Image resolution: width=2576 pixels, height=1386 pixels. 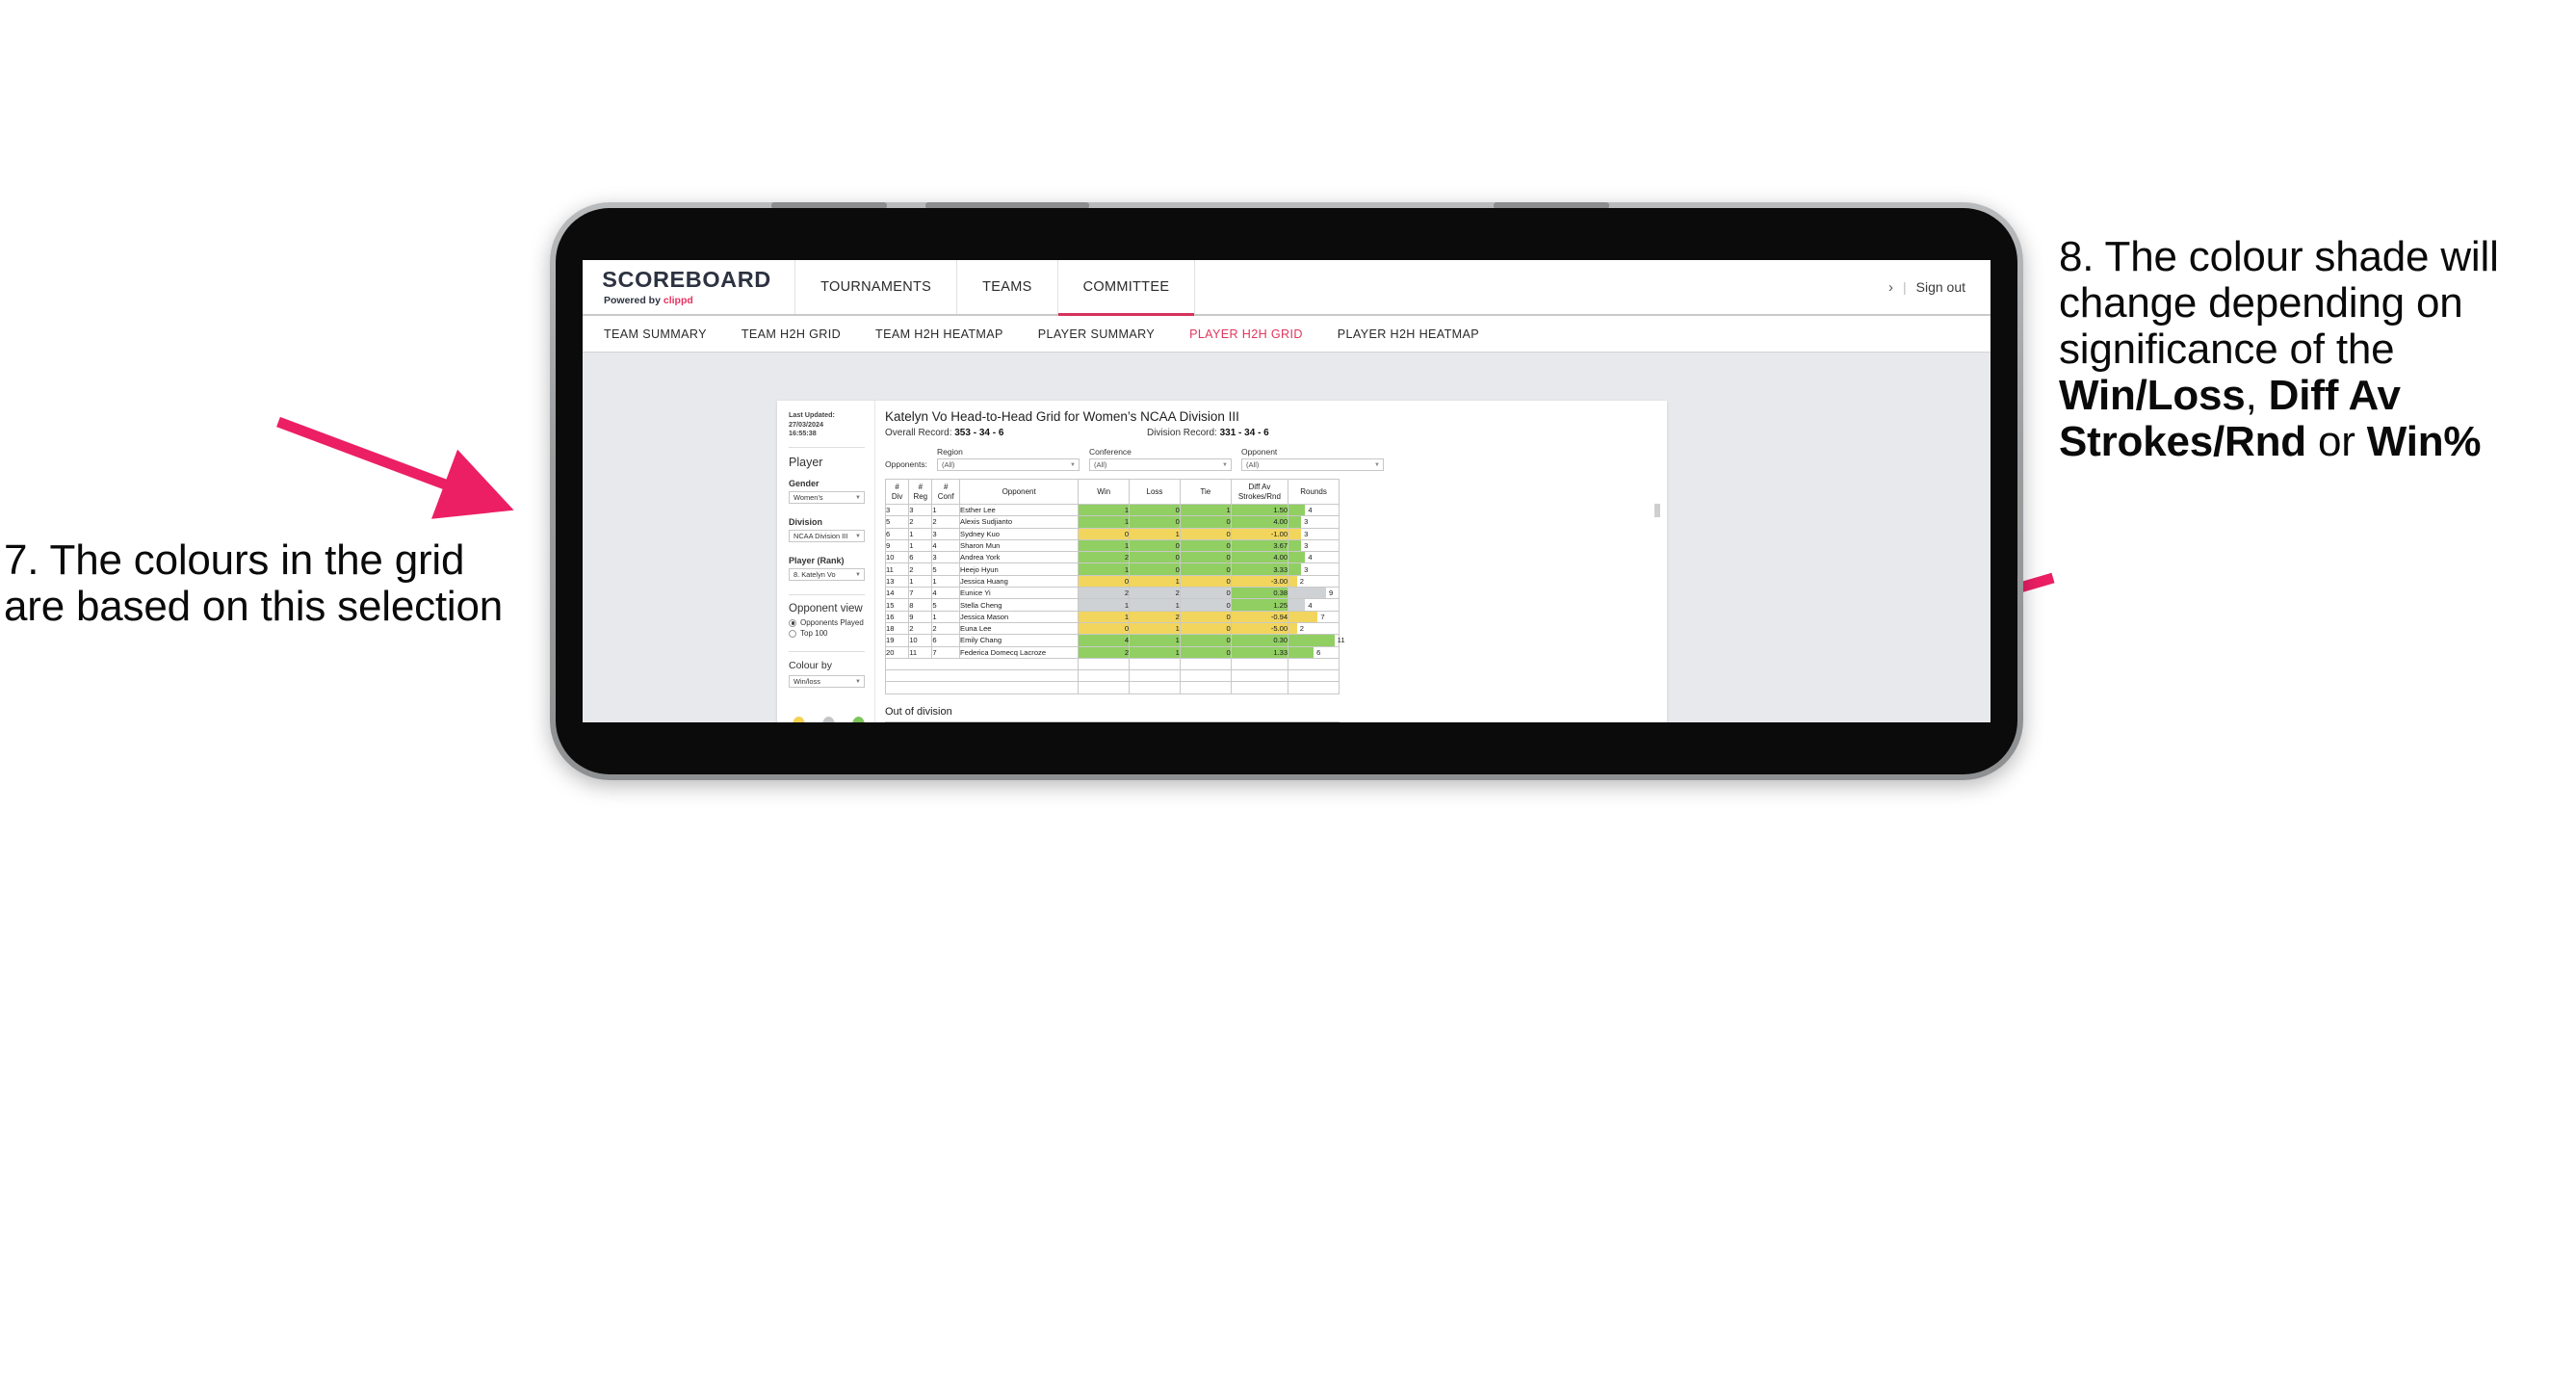 What do you see at coordinates (1112, 593) in the screenshot?
I see `table-row: 14 7 4 Eunice Yi 2 2 0 0.38 9` at bounding box center [1112, 593].